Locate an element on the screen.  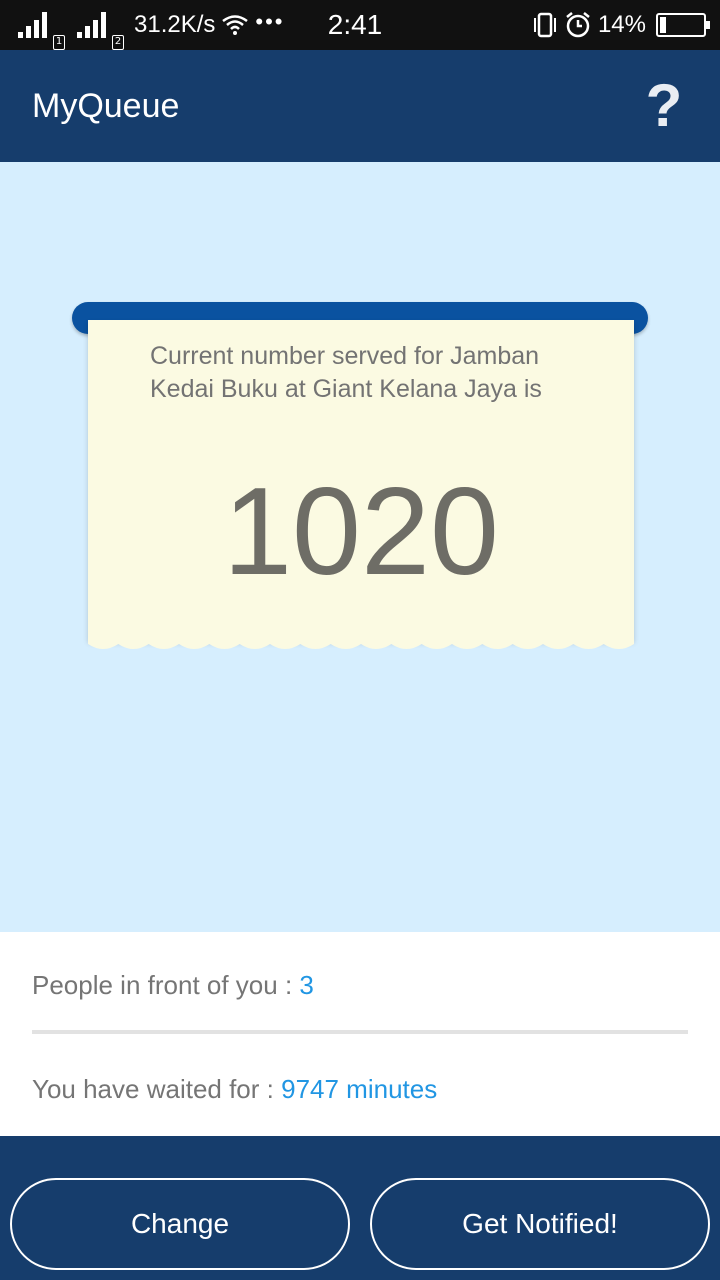
status-right: 14% is located at coordinates (621, 25).